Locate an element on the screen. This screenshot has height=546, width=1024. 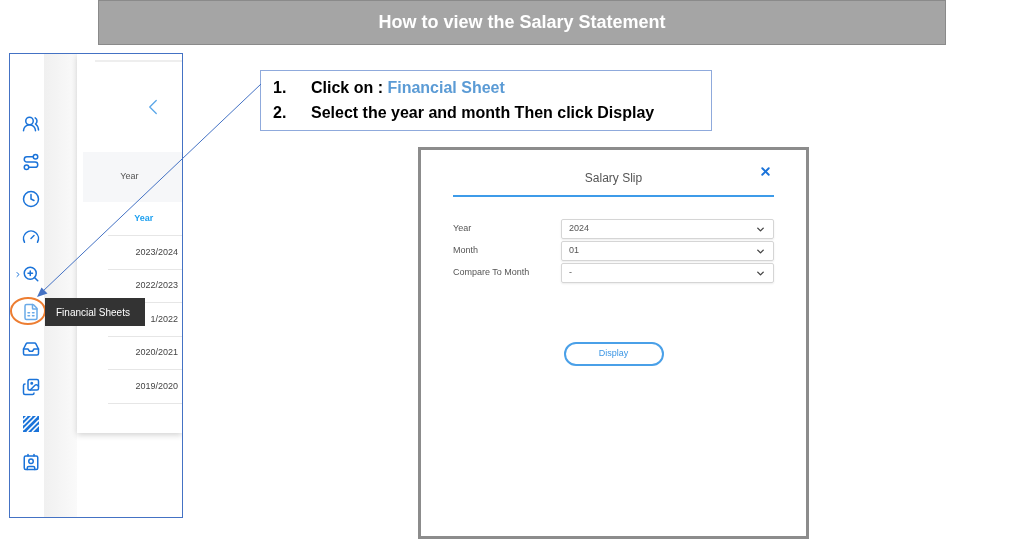
dialog-title: Salary Slip is located at coordinates (613, 178).